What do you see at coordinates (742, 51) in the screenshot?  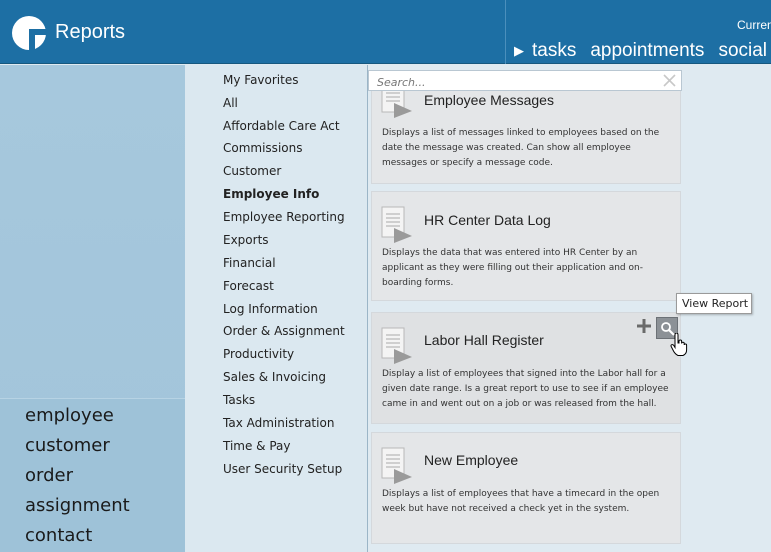 I see `nav-social: social` at bounding box center [742, 51].